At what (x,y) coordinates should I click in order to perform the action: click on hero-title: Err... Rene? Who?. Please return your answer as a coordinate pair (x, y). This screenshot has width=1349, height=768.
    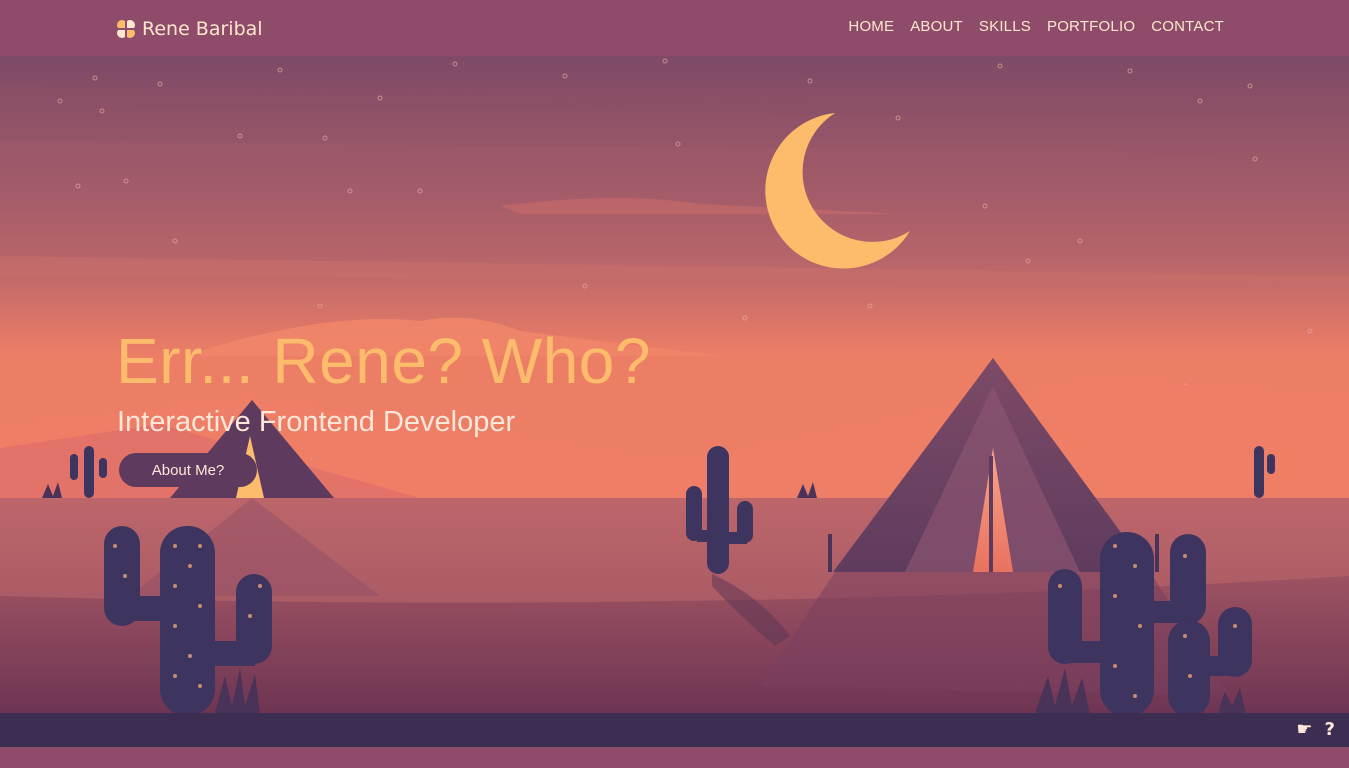
    Looking at the image, I should click on (383, 361).